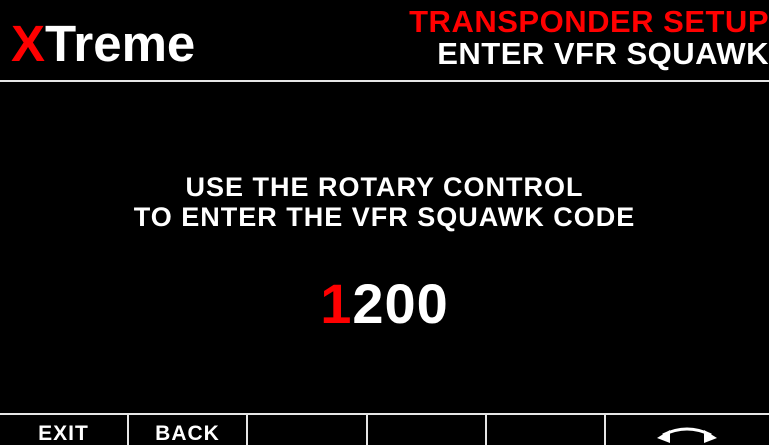 The image size is (769, 445). What do you see at coordinates (384, 81) in the screenshot?
I see `header-divider` at bounding box center [384, 81].